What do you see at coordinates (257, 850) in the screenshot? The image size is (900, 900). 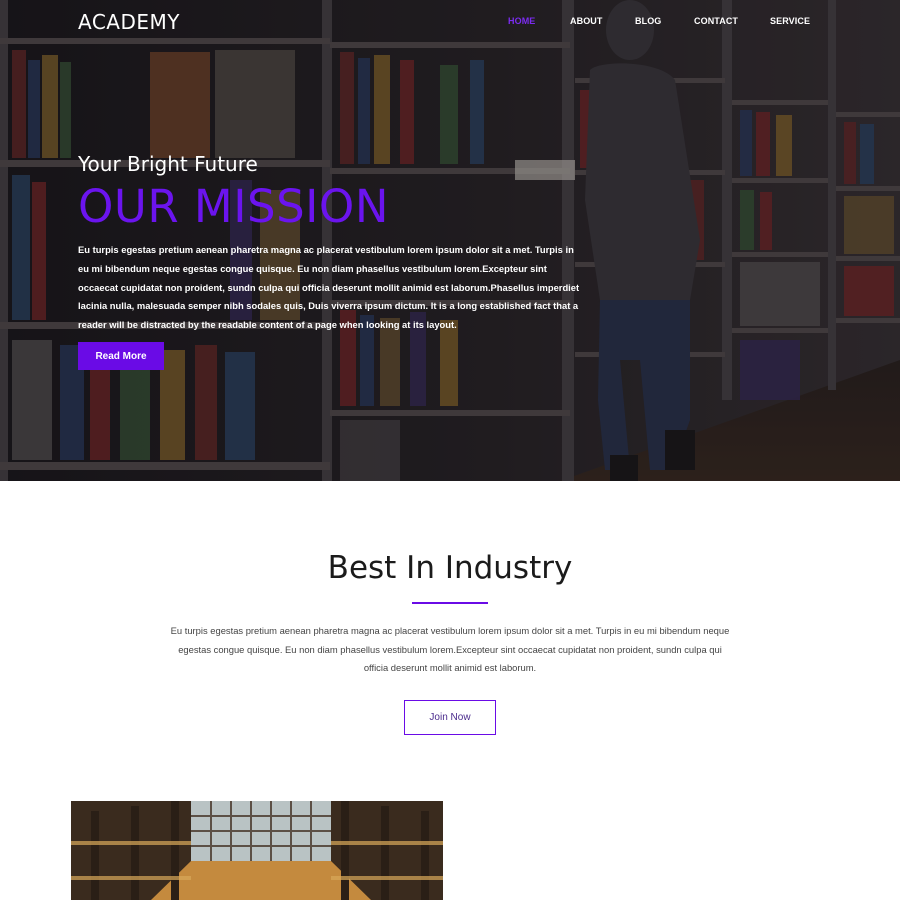 I see `library-hall-image` at bounding box center [257, 850].